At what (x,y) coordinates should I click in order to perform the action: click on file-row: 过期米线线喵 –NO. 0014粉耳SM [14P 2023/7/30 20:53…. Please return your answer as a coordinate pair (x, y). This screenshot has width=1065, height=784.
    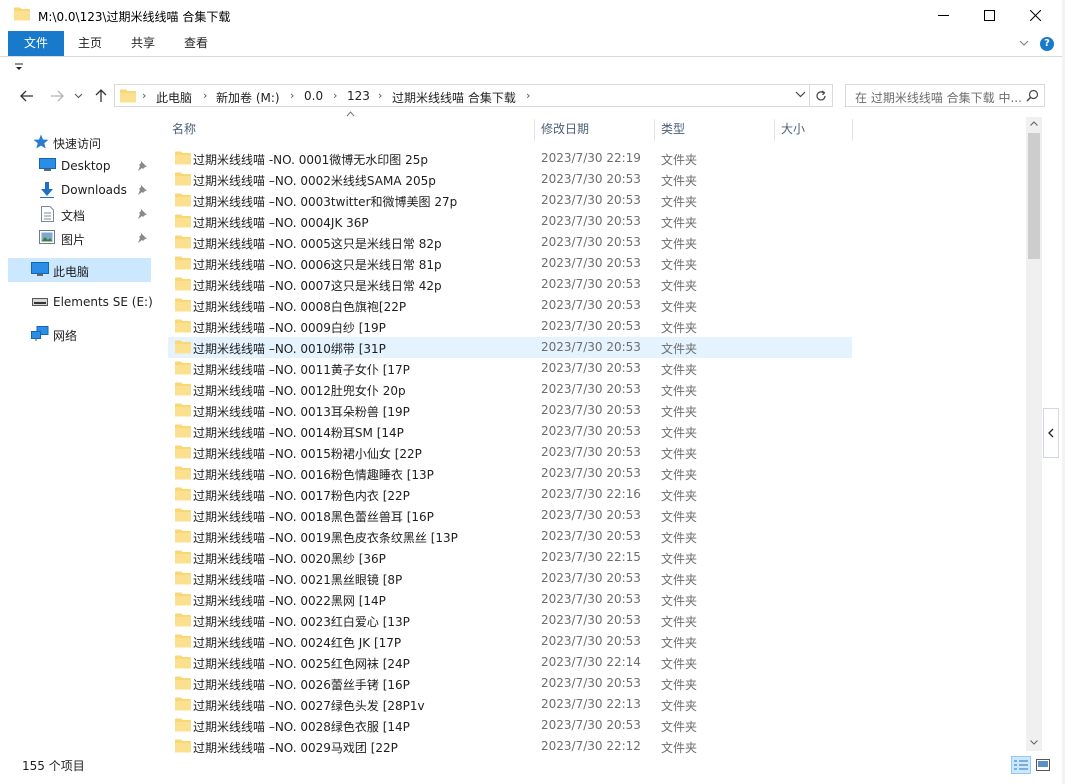
    Looking at the image, I should click on (510, 431).